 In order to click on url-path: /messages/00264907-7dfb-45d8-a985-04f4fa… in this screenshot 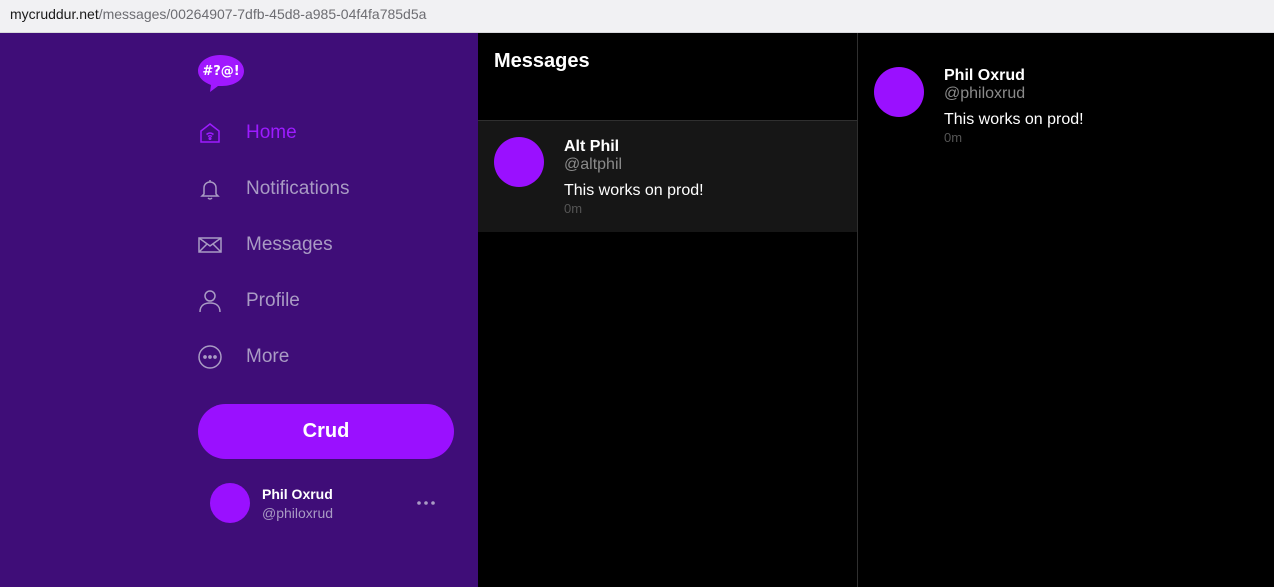, I will do `click(262, 14)`.